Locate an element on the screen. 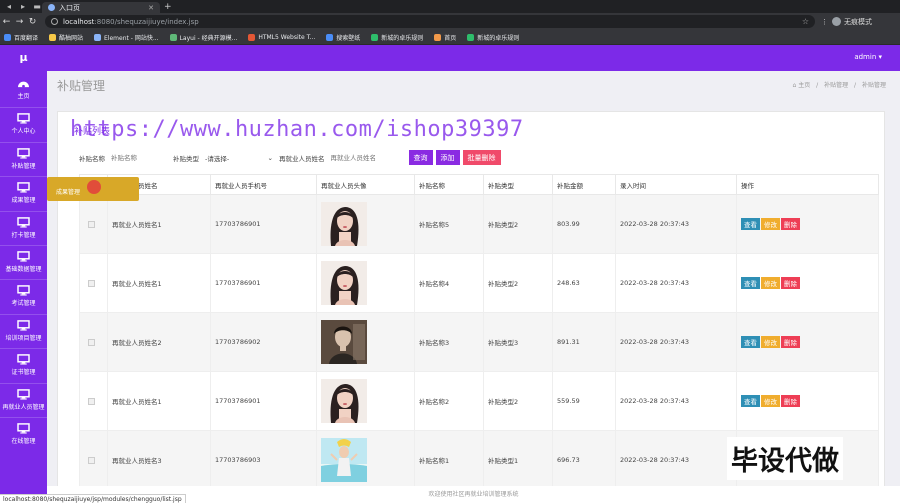  cell-person-name: 再就业人员姓名1 is located at coordinates (159, 224).